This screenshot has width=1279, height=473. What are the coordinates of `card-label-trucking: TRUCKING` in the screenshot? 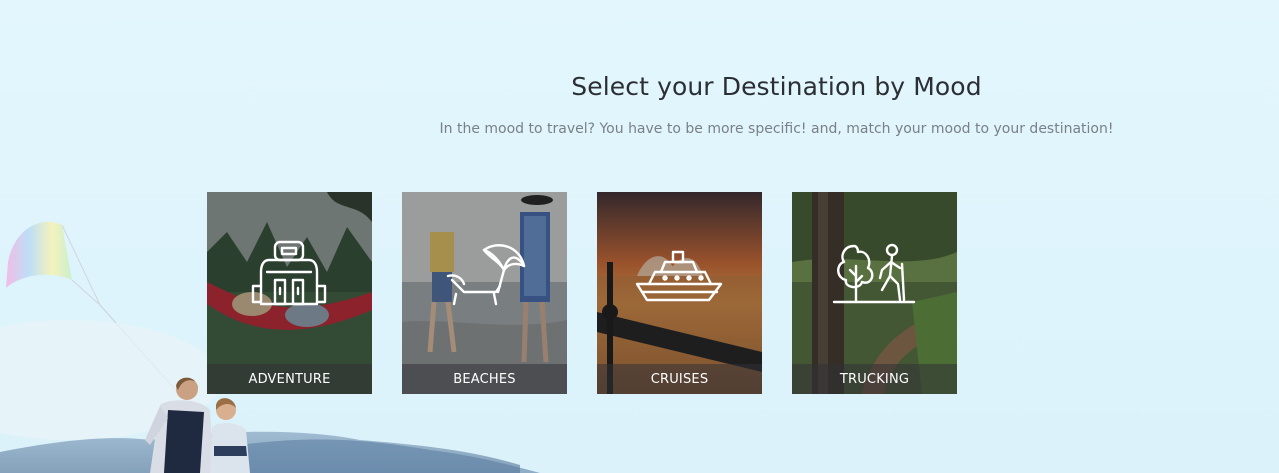 It's located at (874, 379).